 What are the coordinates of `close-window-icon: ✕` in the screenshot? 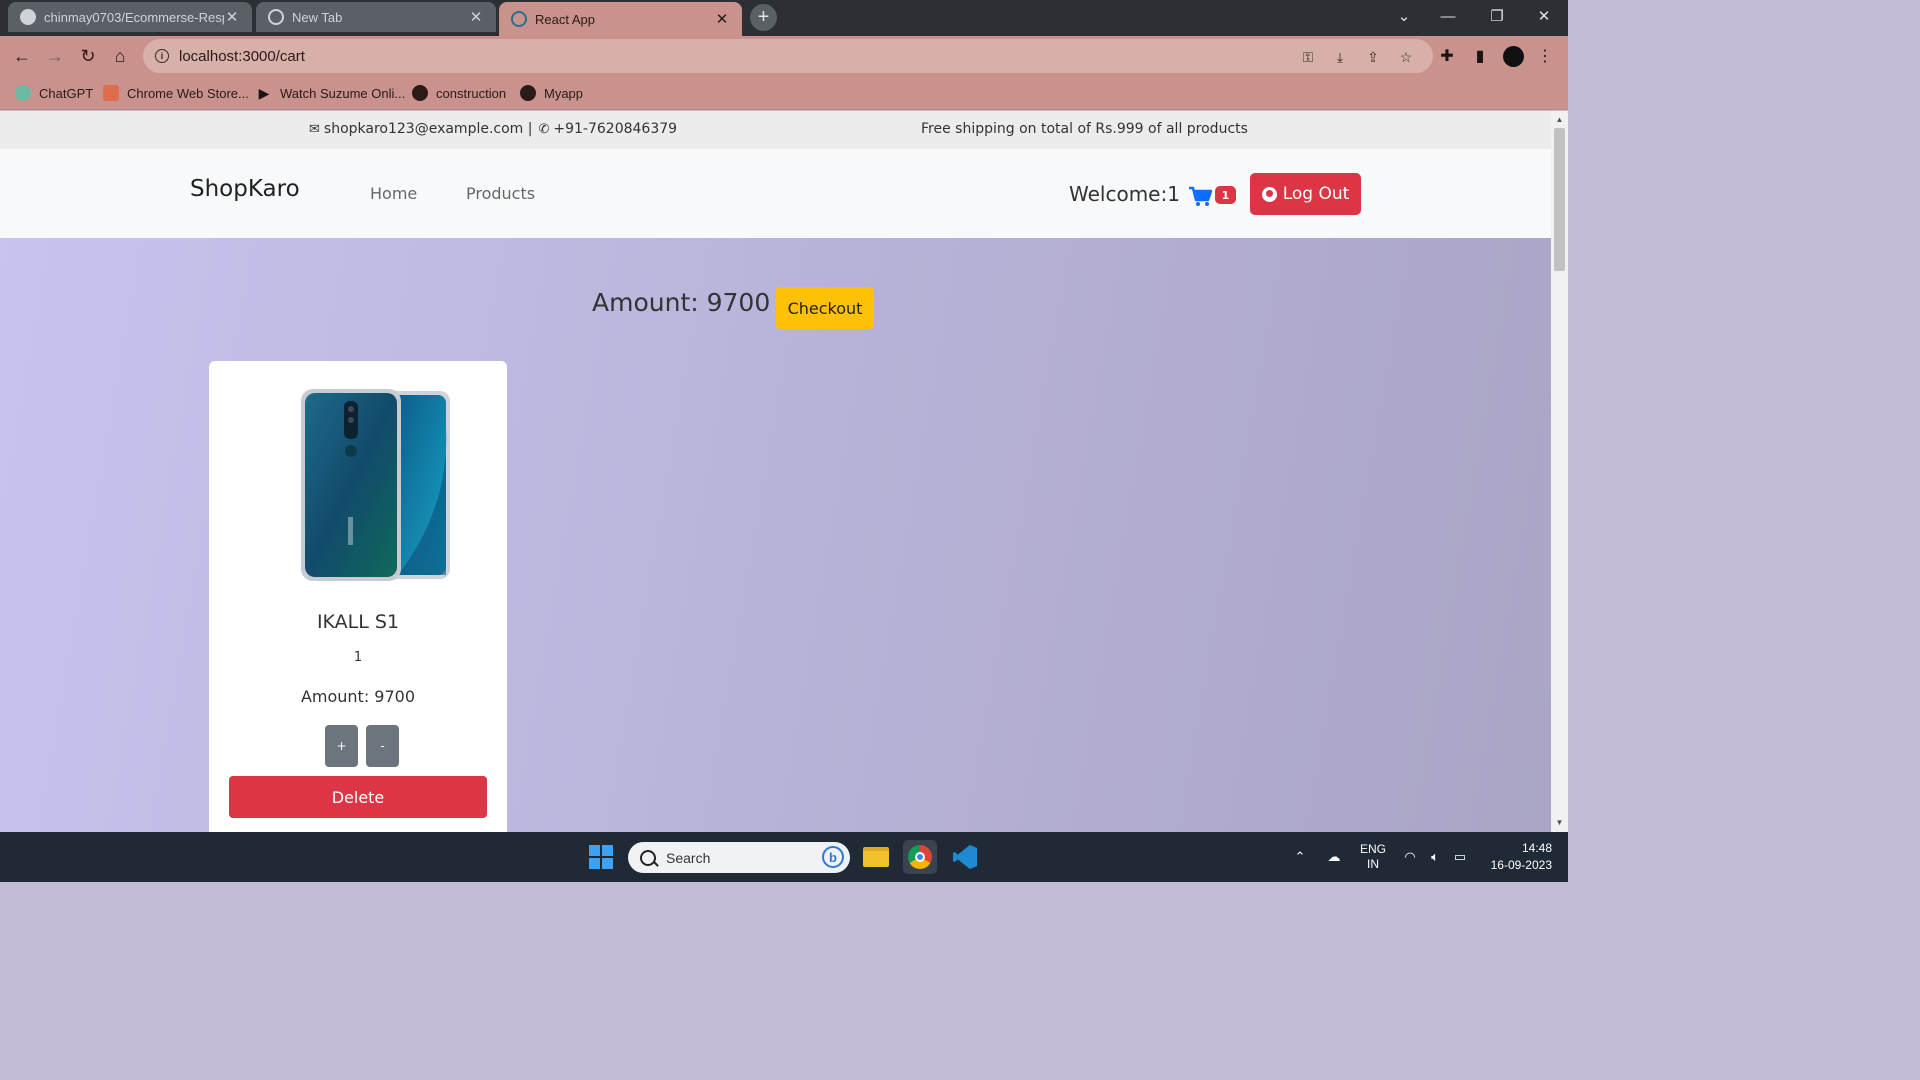 It's located at (1544, 16).